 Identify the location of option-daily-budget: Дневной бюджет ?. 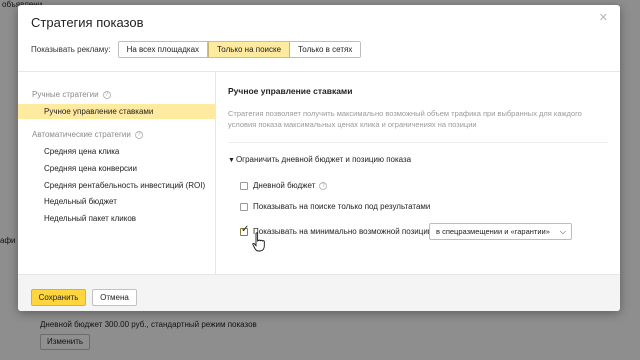
(284, 185).